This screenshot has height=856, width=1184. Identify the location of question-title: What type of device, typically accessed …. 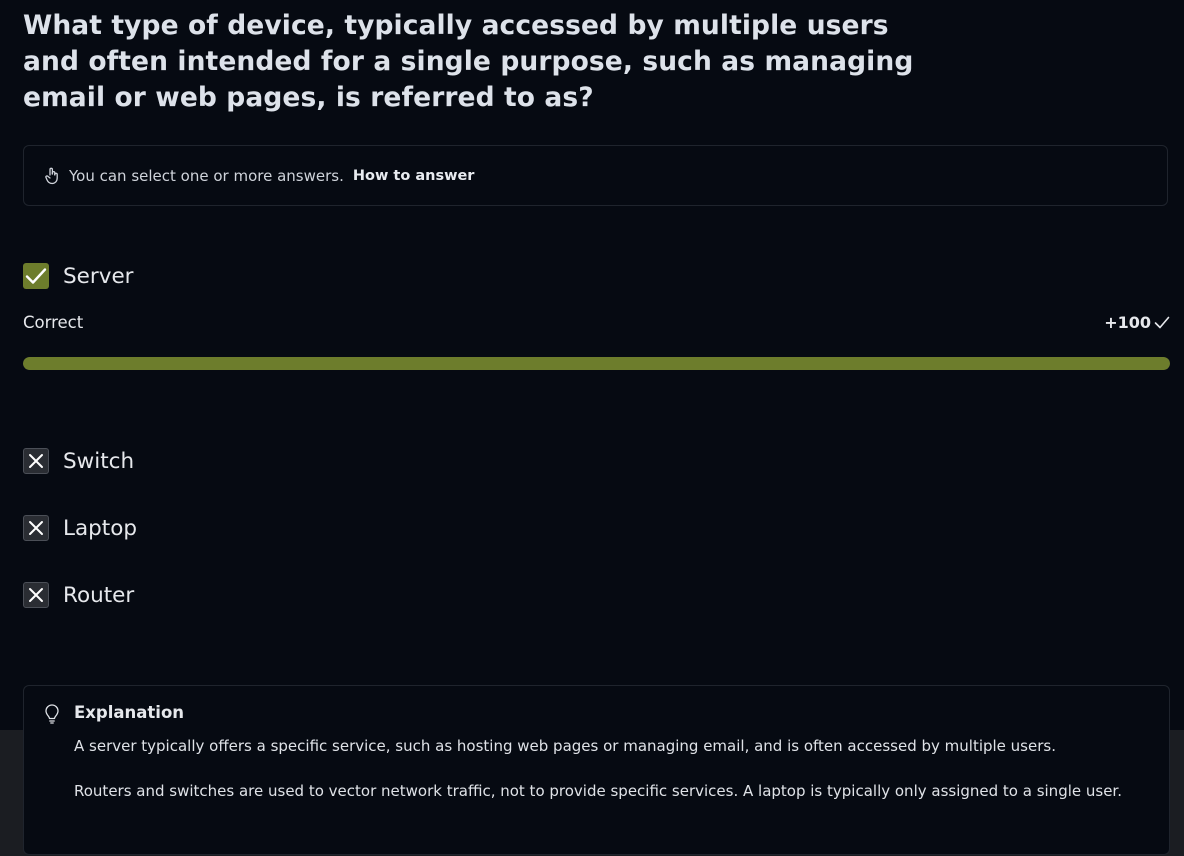
(468, 61).